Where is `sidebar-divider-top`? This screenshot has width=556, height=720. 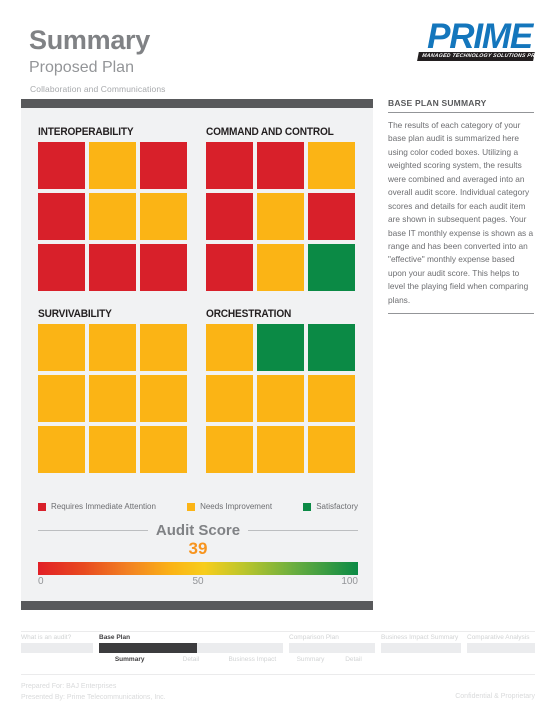
sidebar-divider-top is located at coordinates (461, 112).